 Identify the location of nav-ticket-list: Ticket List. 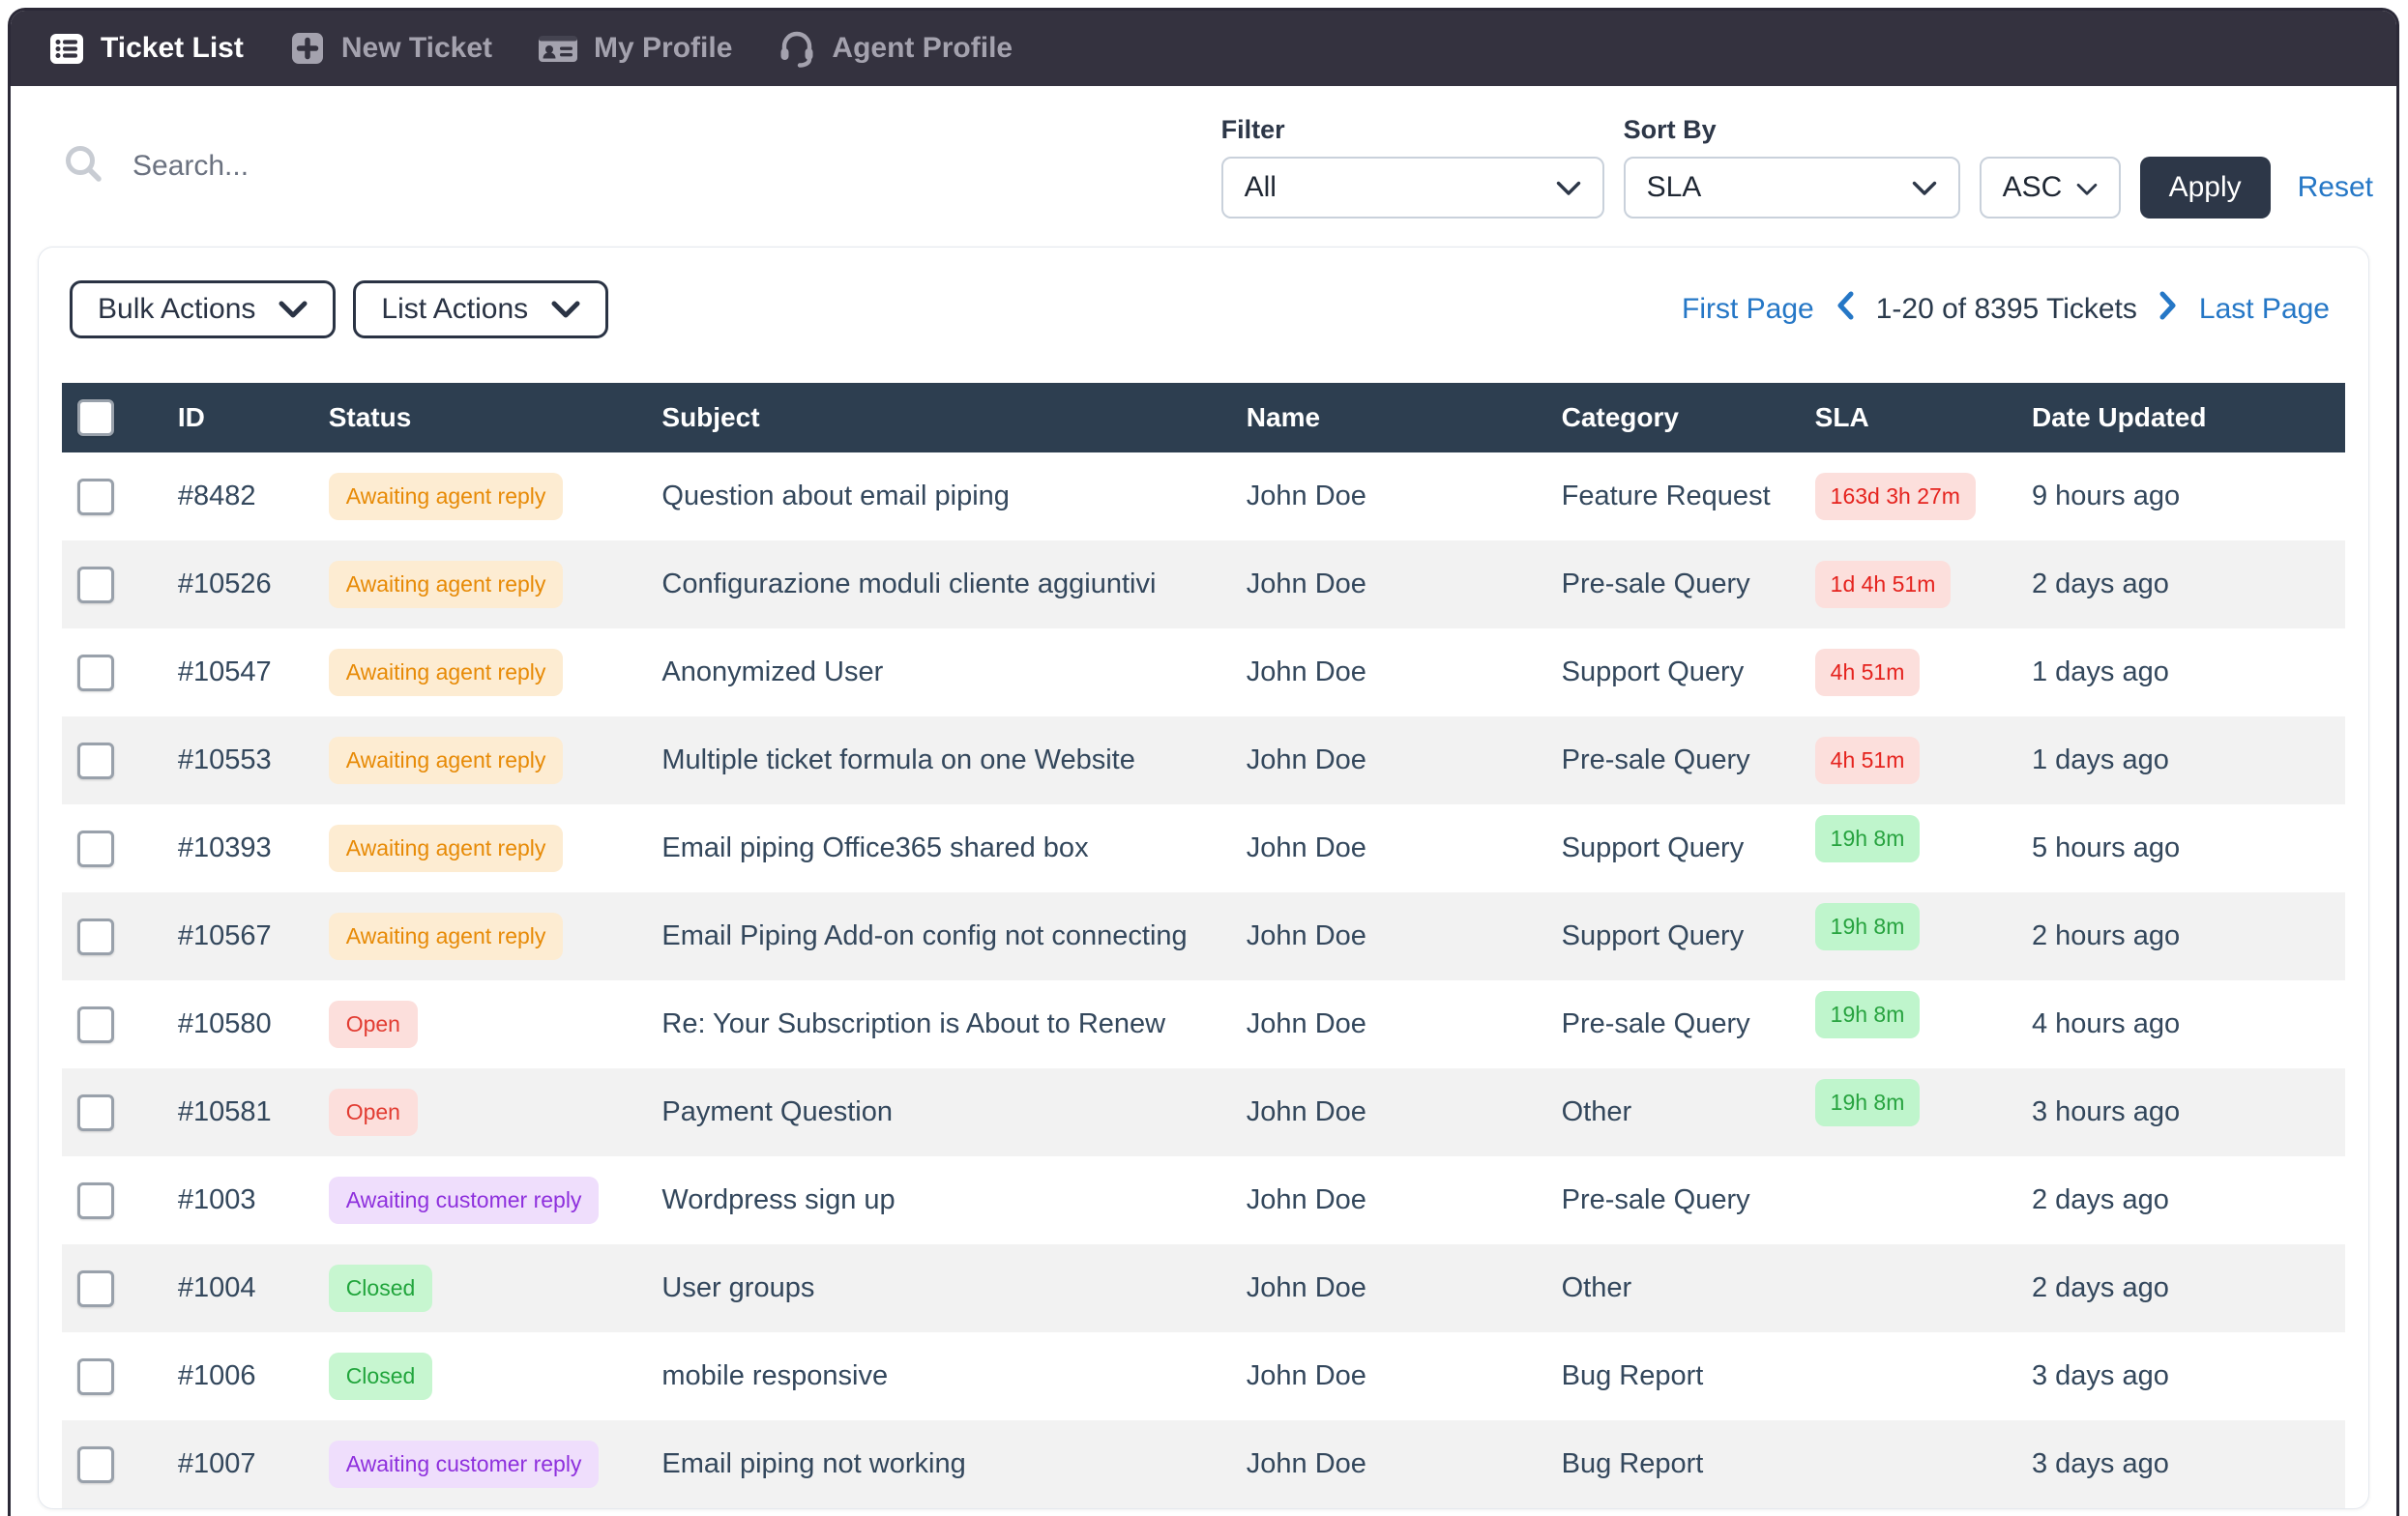
(145, 48).